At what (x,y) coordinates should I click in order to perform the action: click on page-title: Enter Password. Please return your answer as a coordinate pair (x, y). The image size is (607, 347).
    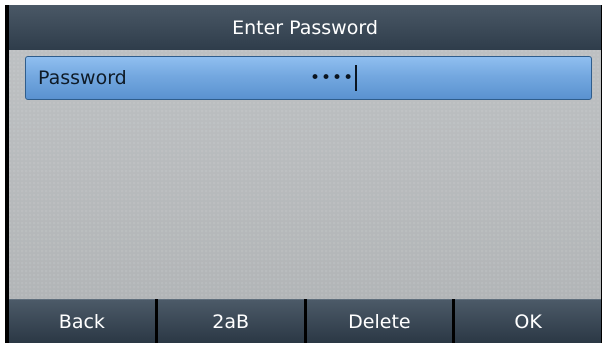
    Looking at the image, I should click on (305, 27).